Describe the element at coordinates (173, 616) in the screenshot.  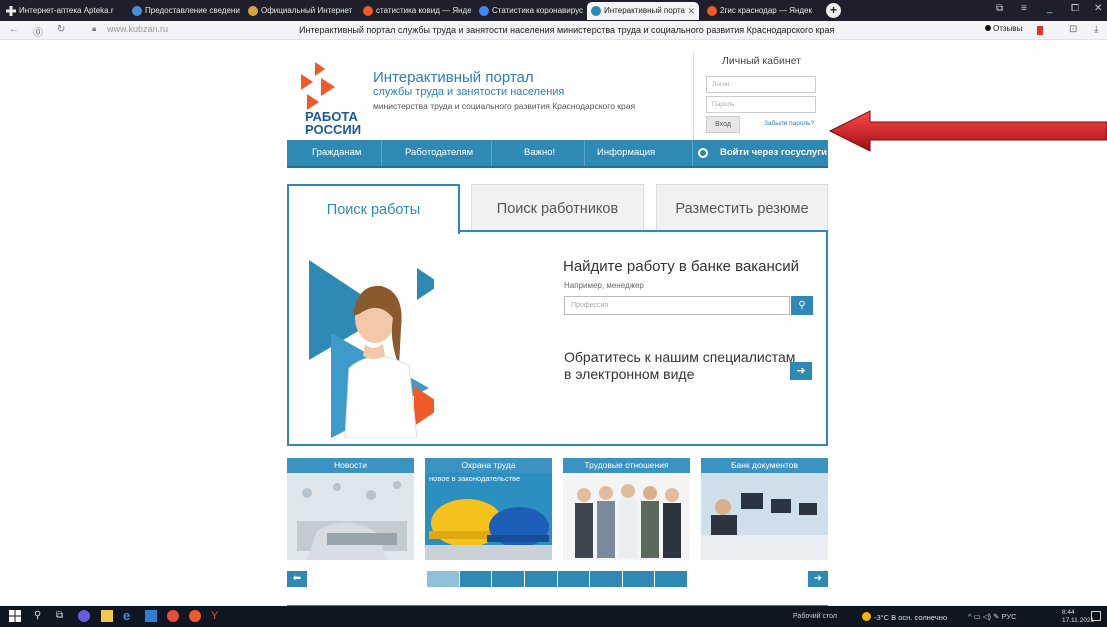
I see `yandex-browser-icon` at that location.